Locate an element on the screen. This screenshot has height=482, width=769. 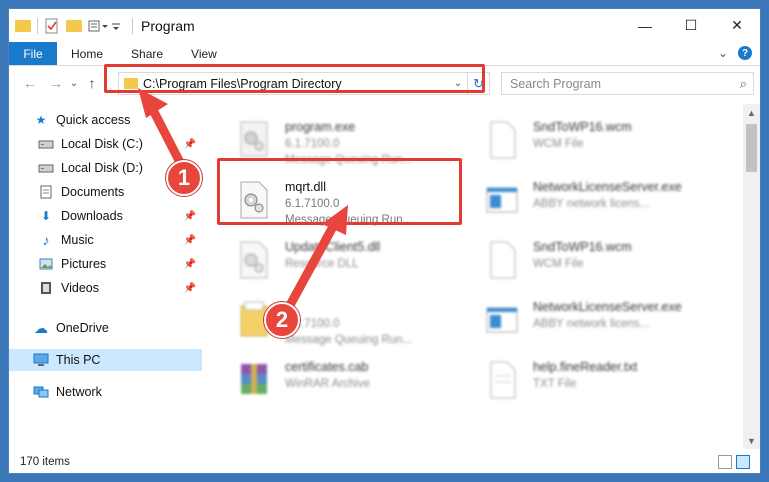
tab-home: Home is located at coordinates (87, 53).